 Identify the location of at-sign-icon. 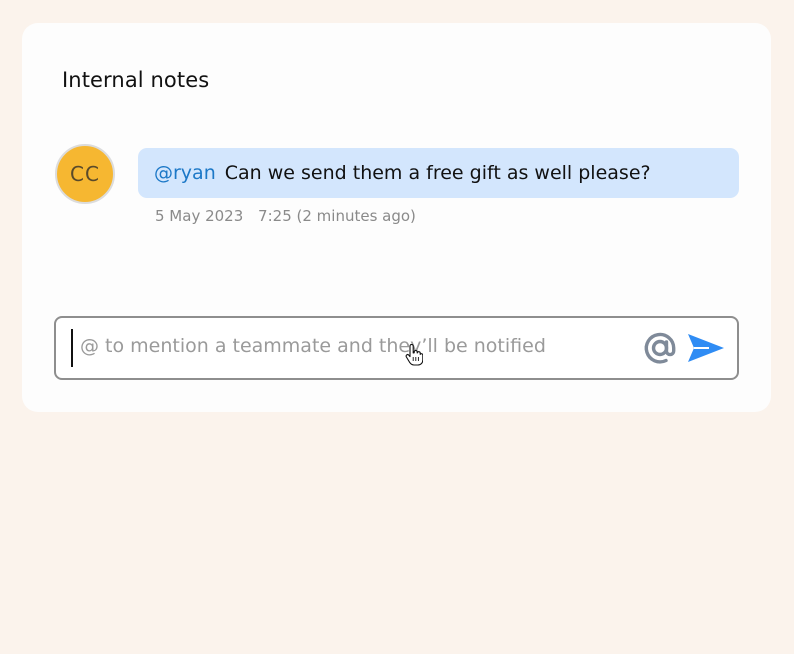
(660, 348).